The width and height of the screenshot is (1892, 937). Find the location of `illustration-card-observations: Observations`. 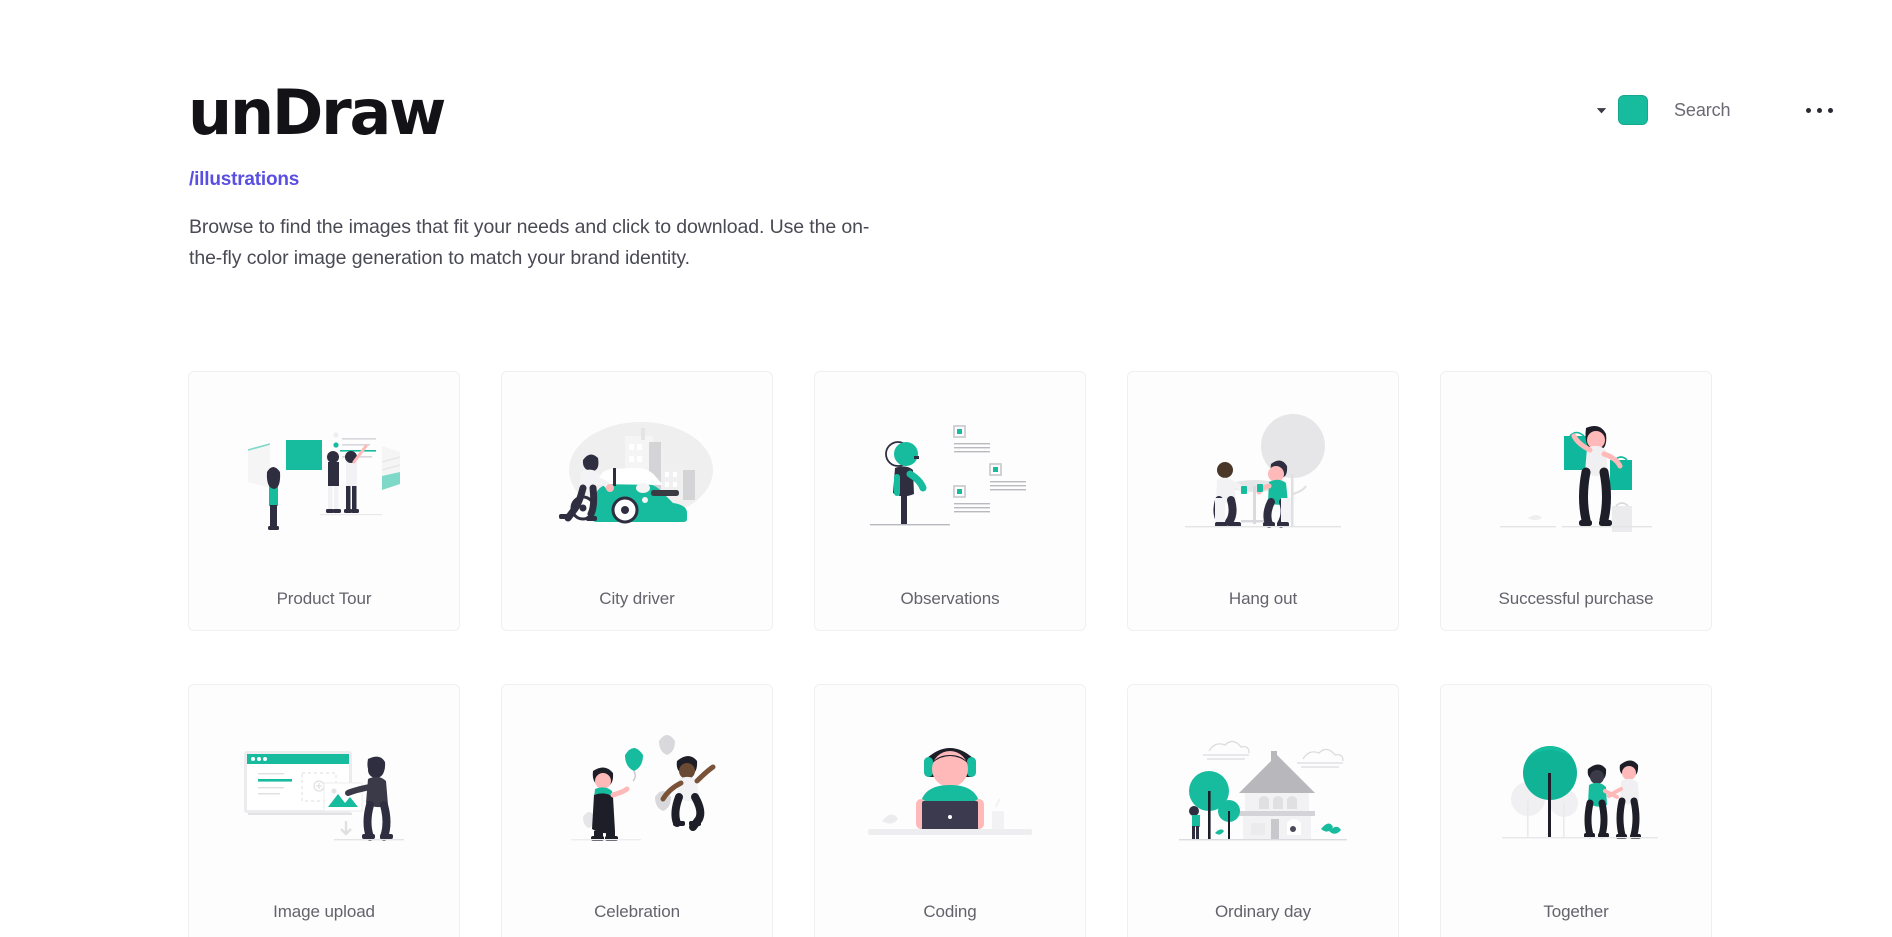

illustration-card-observations: Observations is located at coordinates (950, 501).